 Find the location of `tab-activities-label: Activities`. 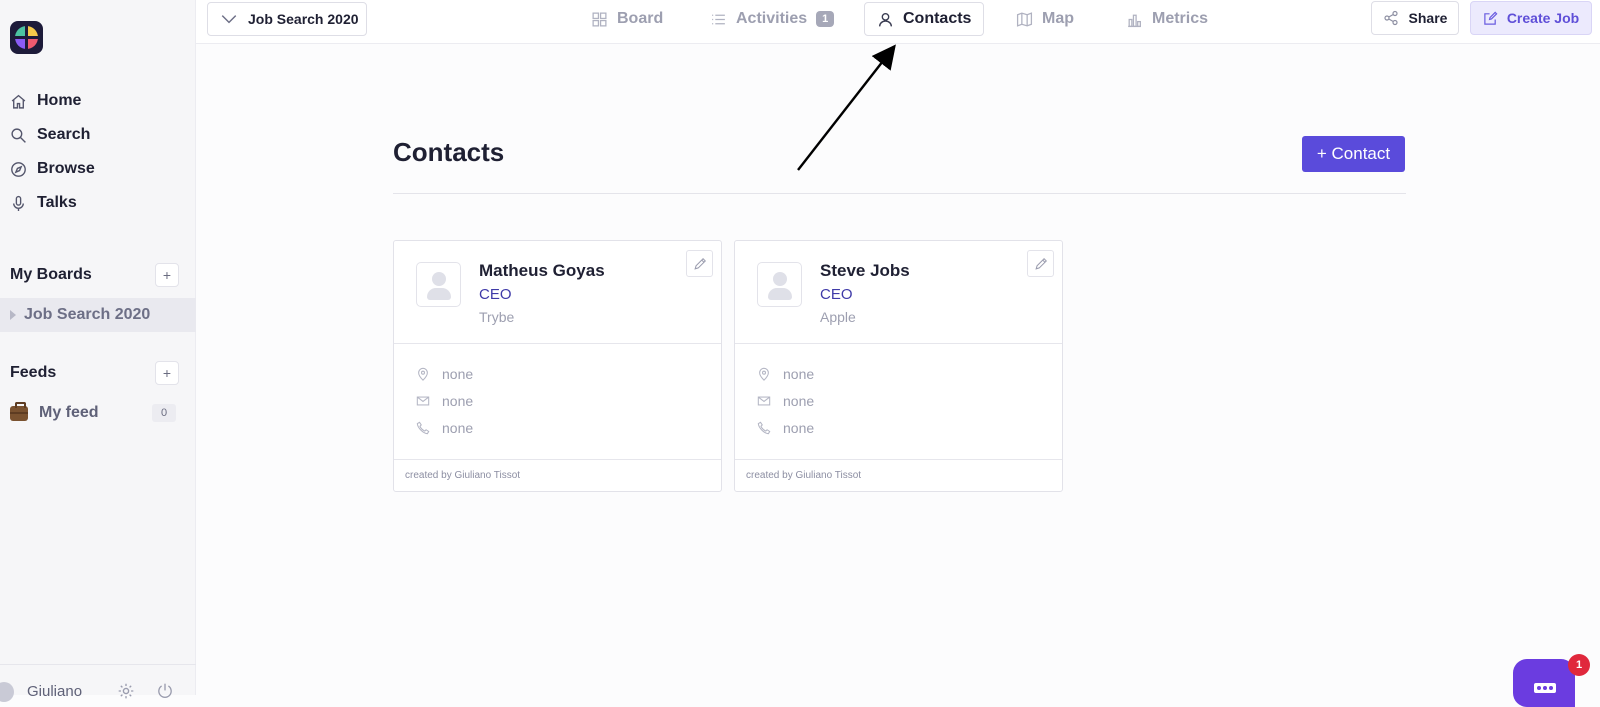

tab-activities-label: Activities is located at coordinates (772, 18).